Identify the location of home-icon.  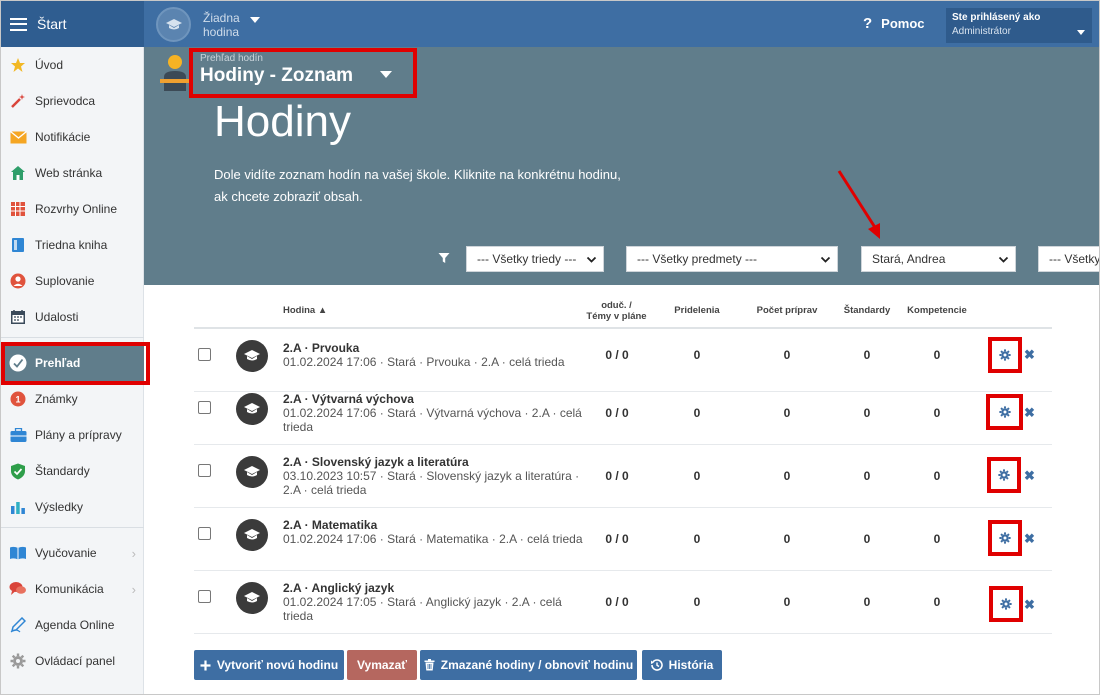
(18, 173).